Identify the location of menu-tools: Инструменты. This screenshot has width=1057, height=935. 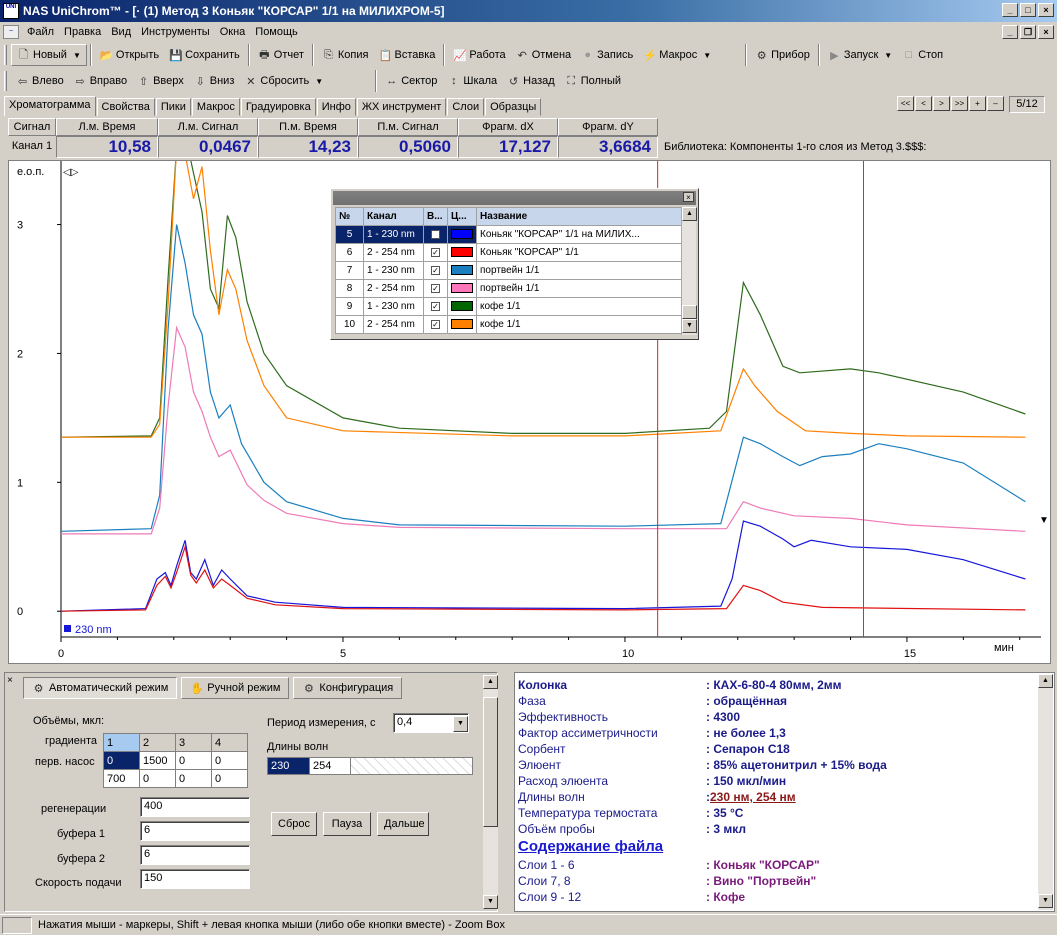
(175, 32).